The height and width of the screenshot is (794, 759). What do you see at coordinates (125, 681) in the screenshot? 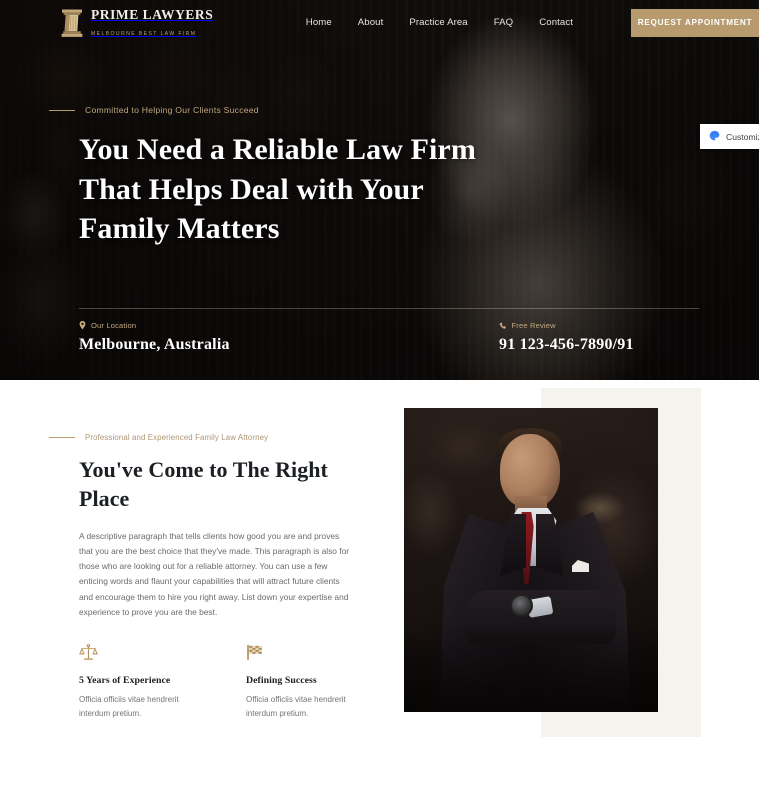
I see `feature-title: 5 Years of Experience` at bounding box center [125, 681].